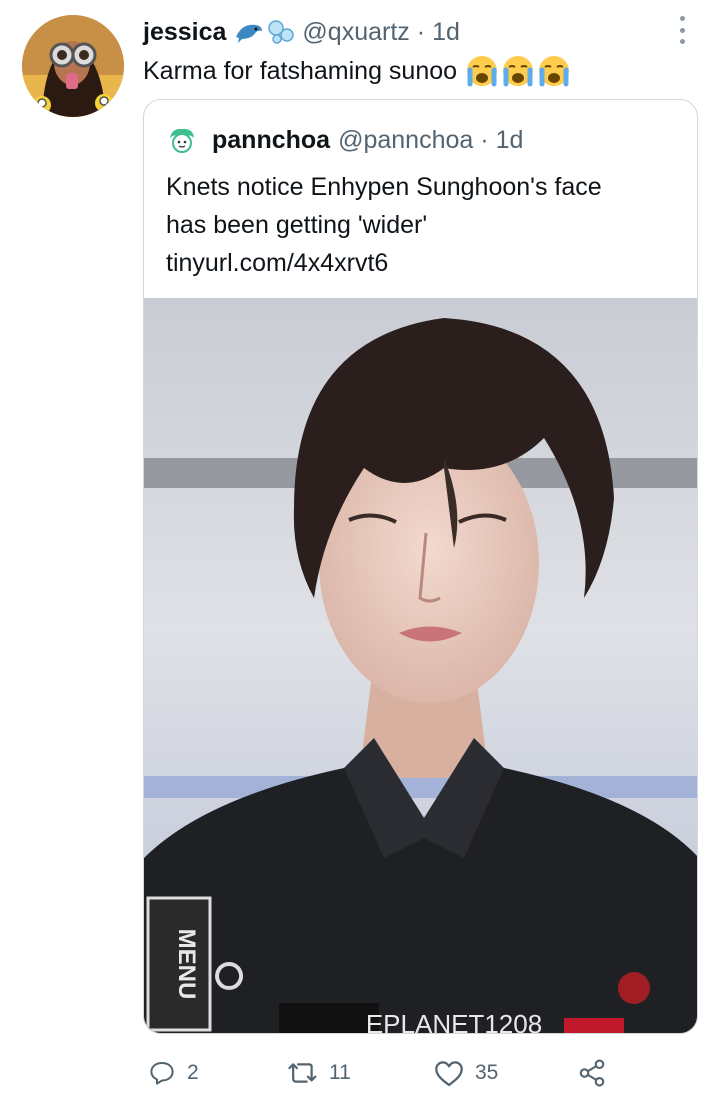 The height and width of the screenshot is (1095, 719). Describe the element at coordinates (446, 32) in the screenshot. I see `tweet-time: 1d` at that location.